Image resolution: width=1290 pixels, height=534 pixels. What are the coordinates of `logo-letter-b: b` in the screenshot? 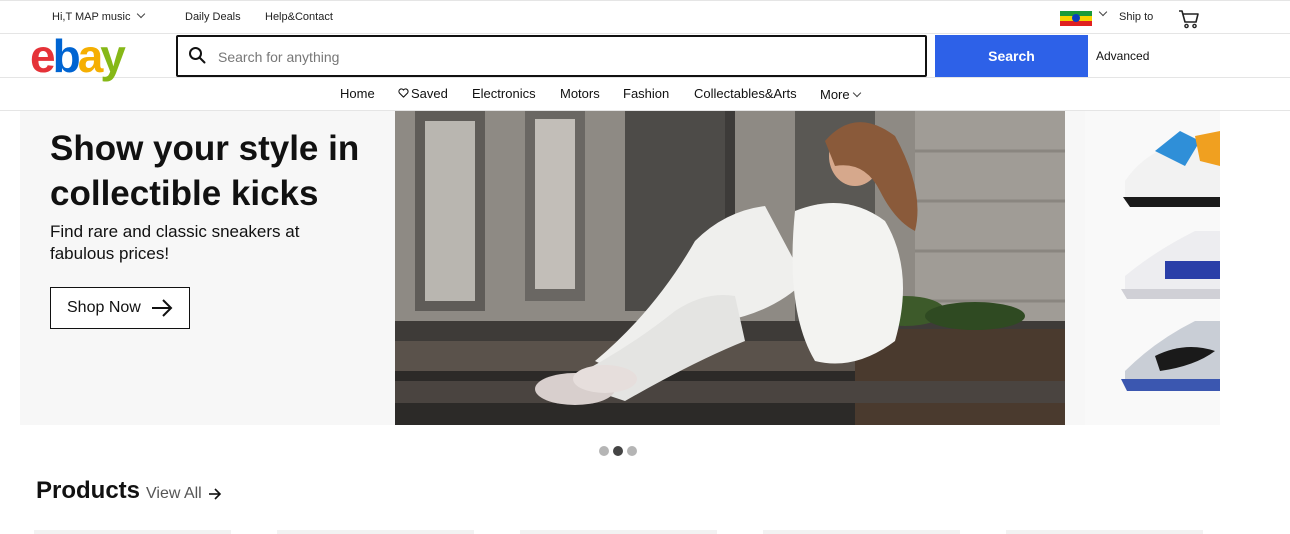 It's located at (66, 56).